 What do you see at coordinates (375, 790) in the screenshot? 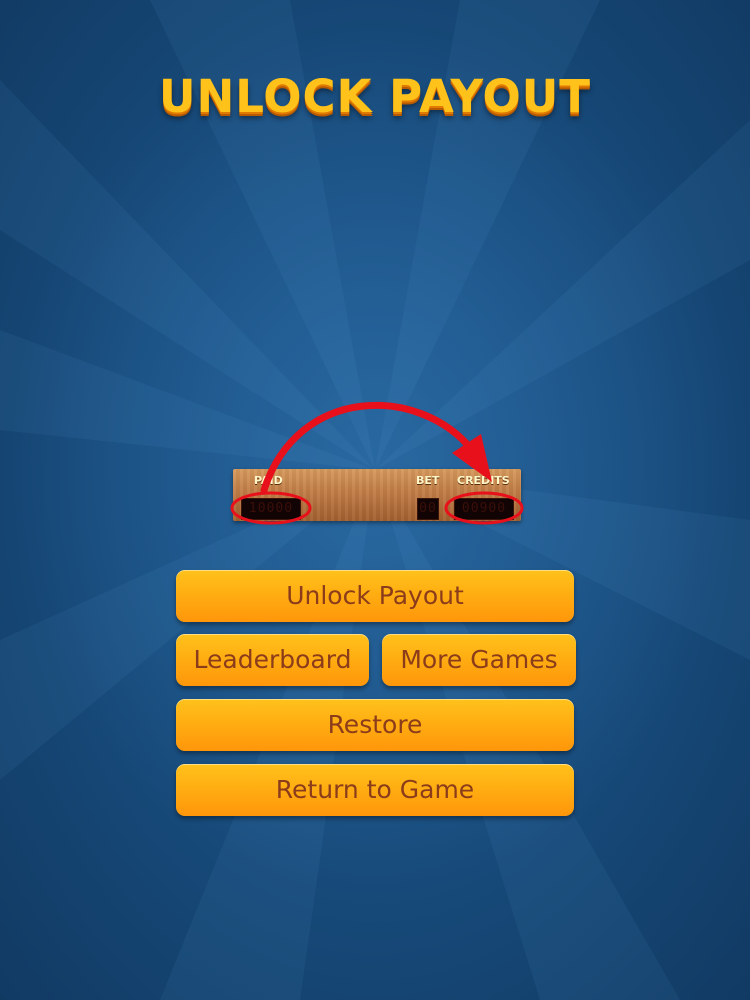
I see `return-to-game-button: Return to Game` at bounding box center [375, 790].